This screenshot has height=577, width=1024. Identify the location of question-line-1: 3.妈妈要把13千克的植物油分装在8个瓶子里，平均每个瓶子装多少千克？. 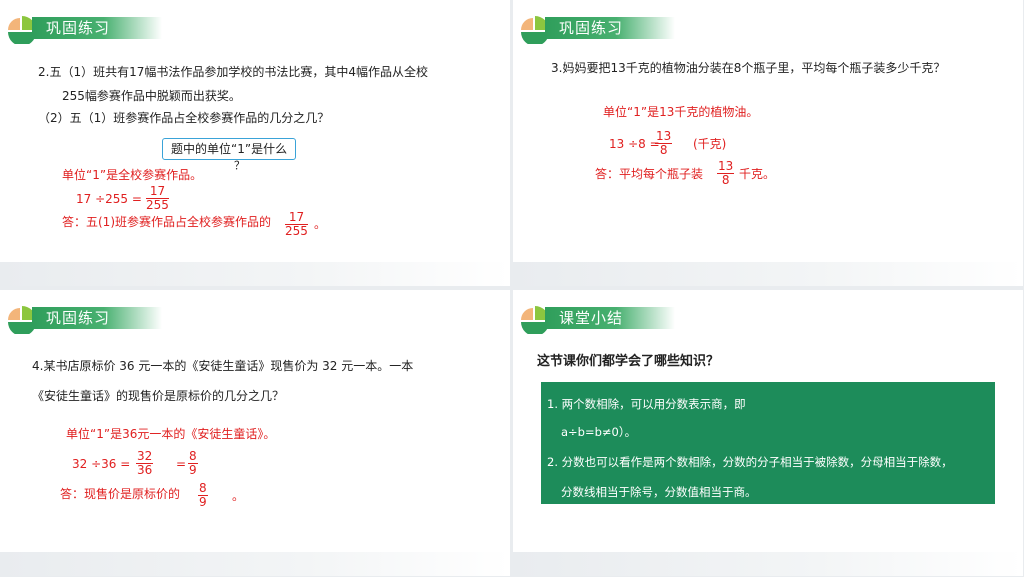
(748, 68).